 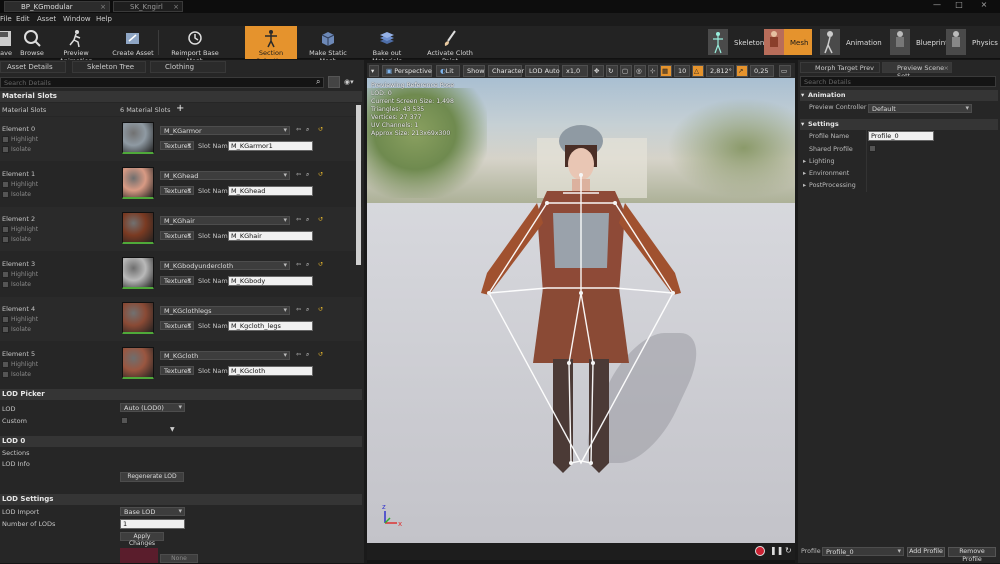 What do you see at coordinates (270, 281) in the screenshot?
I see `slot-name-input: M_KGbody` at bounding box center [270, 281].